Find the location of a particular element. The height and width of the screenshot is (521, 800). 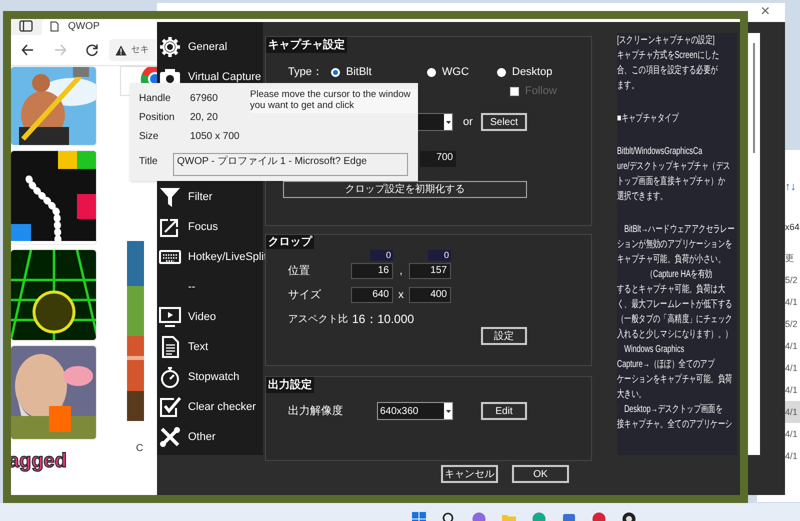

help-text: 合、この項目を設定する必要が is located at coordinates (667, 71).